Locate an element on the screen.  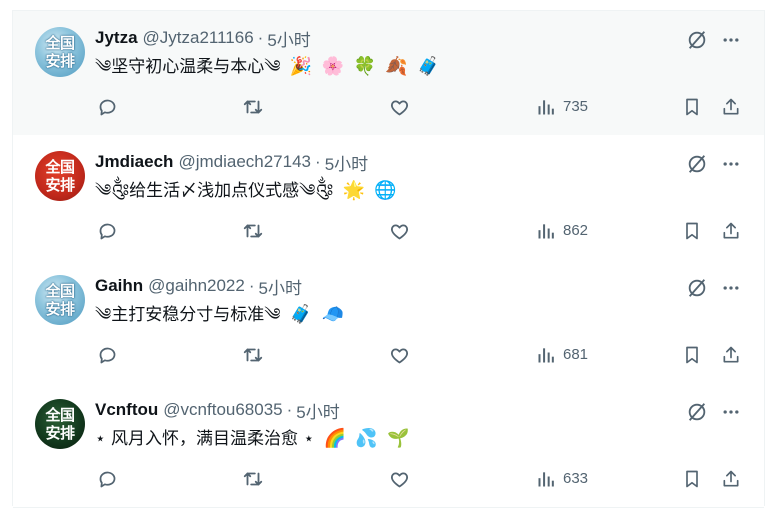
user-handle: @Jytza211166 is located at coordinates (198, 38).